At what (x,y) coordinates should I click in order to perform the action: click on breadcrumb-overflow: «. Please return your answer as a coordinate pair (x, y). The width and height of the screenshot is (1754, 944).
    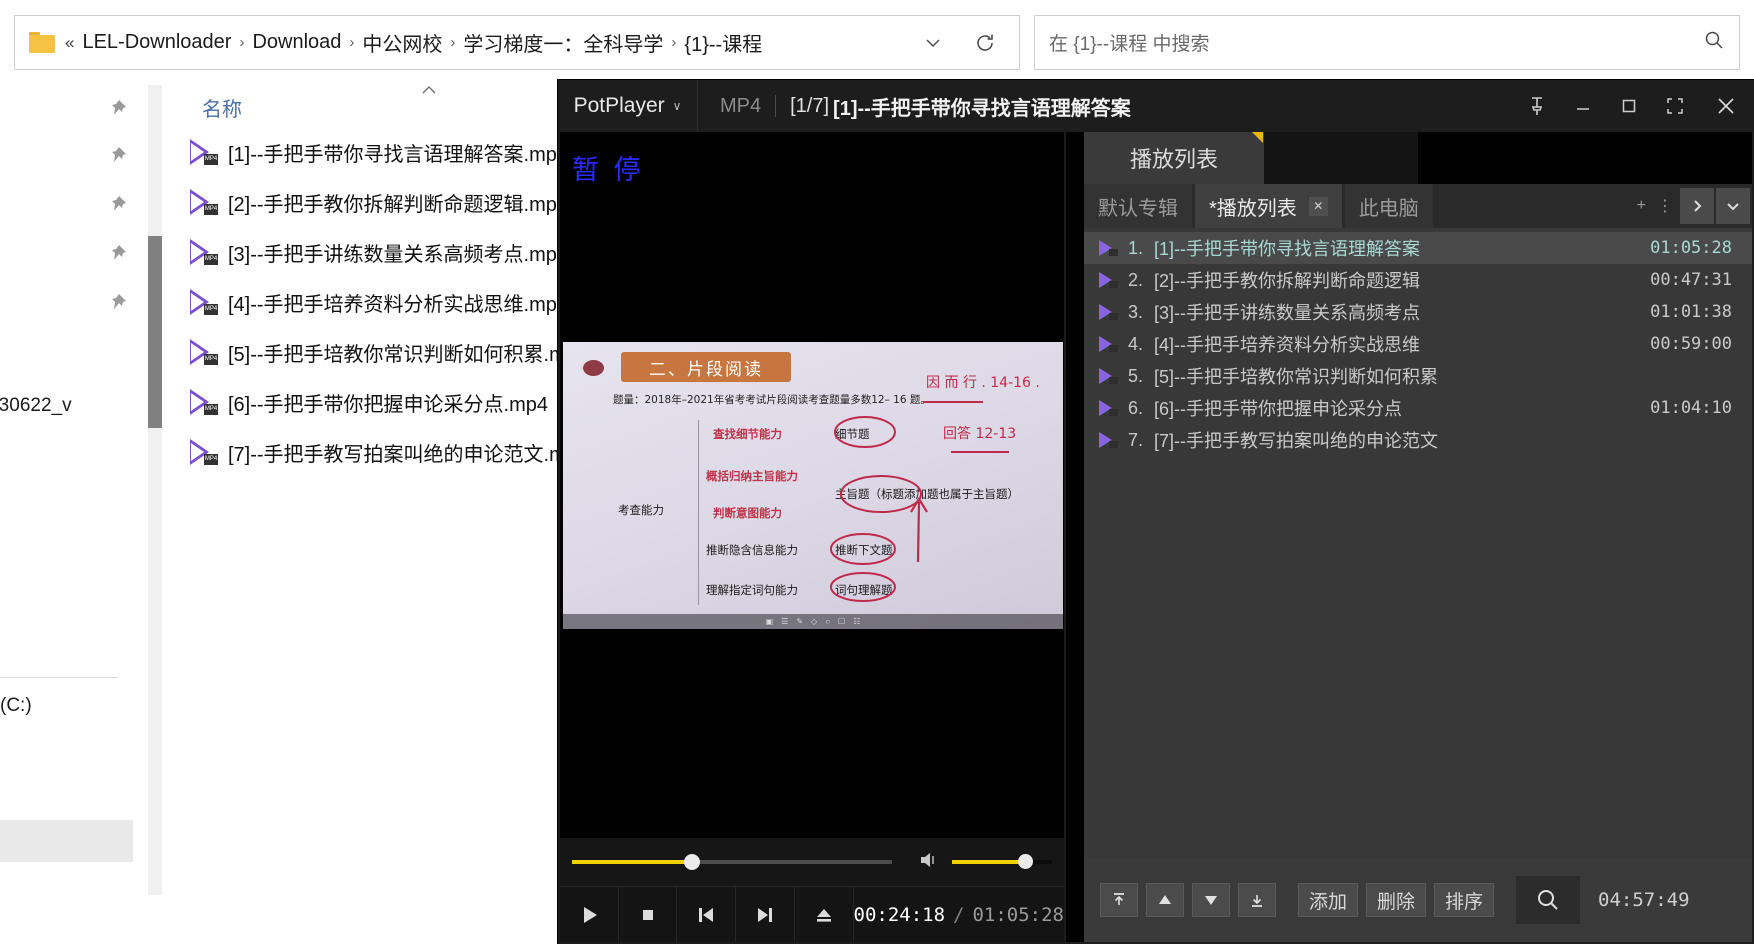
    Looking at the image, I should click on (69, 43).